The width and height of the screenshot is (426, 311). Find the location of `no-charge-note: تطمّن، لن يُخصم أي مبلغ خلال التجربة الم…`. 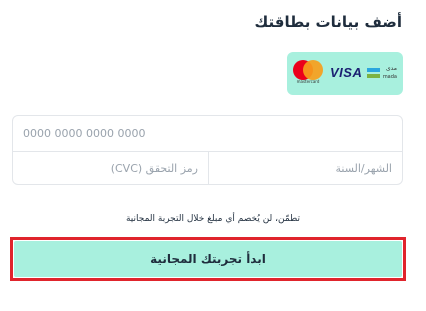

no-charge-note: تطمّن، لن يُخصم أي مبلغ خلال التجربة الم… is located at coordinates (212, 219).